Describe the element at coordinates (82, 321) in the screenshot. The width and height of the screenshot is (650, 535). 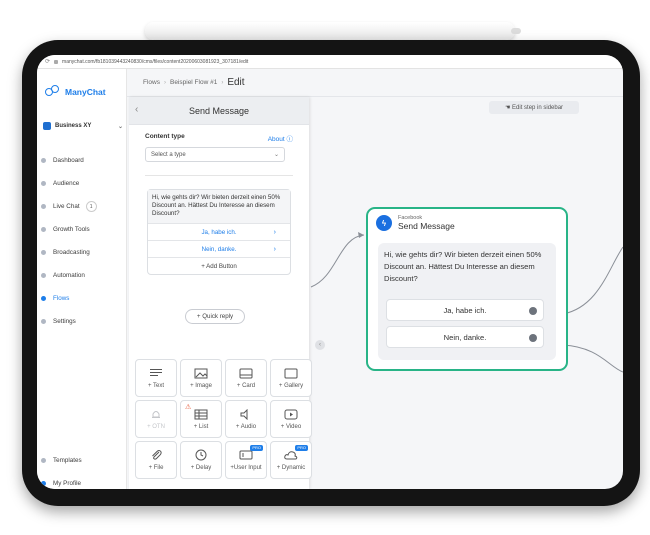
I see `sidebar-item-settings: Settings` at that location.